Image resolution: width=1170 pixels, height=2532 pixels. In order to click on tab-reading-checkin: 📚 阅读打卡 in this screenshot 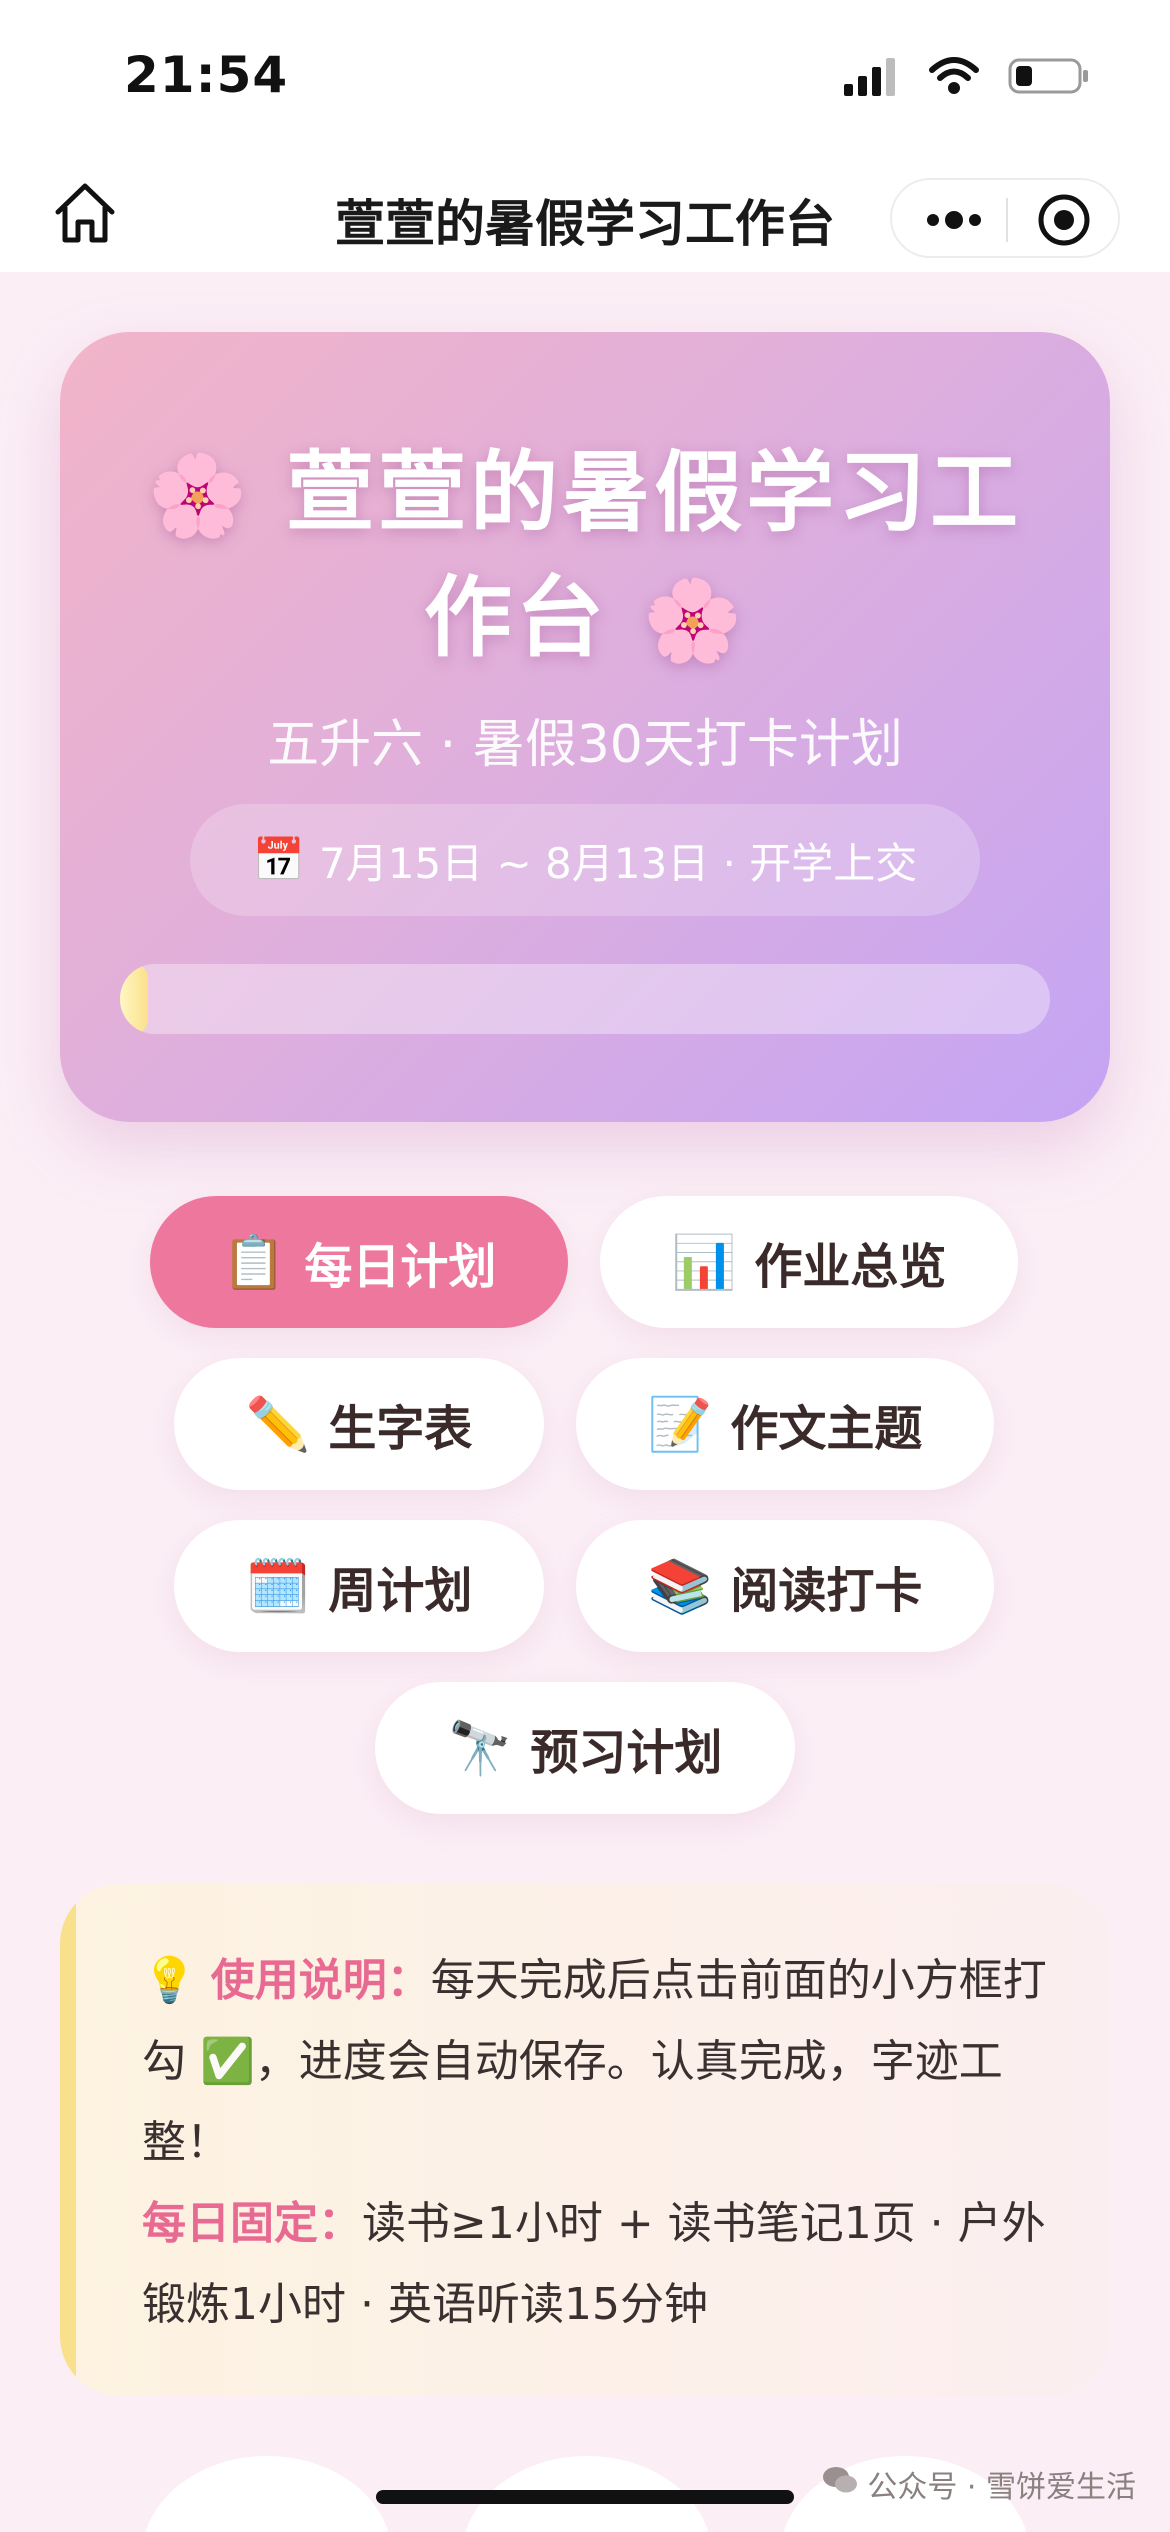, I will do `click(785, 1586)`.